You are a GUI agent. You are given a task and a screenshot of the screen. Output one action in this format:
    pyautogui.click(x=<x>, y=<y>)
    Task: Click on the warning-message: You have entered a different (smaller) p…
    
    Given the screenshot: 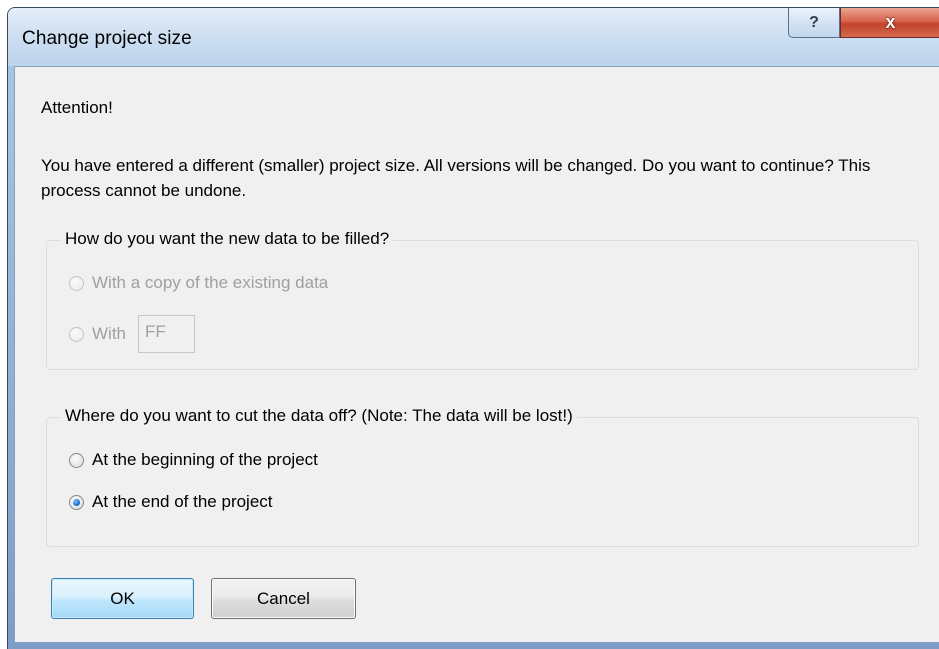 What is the action you would take?
    pyautogui.click(x=456, y=178)
    